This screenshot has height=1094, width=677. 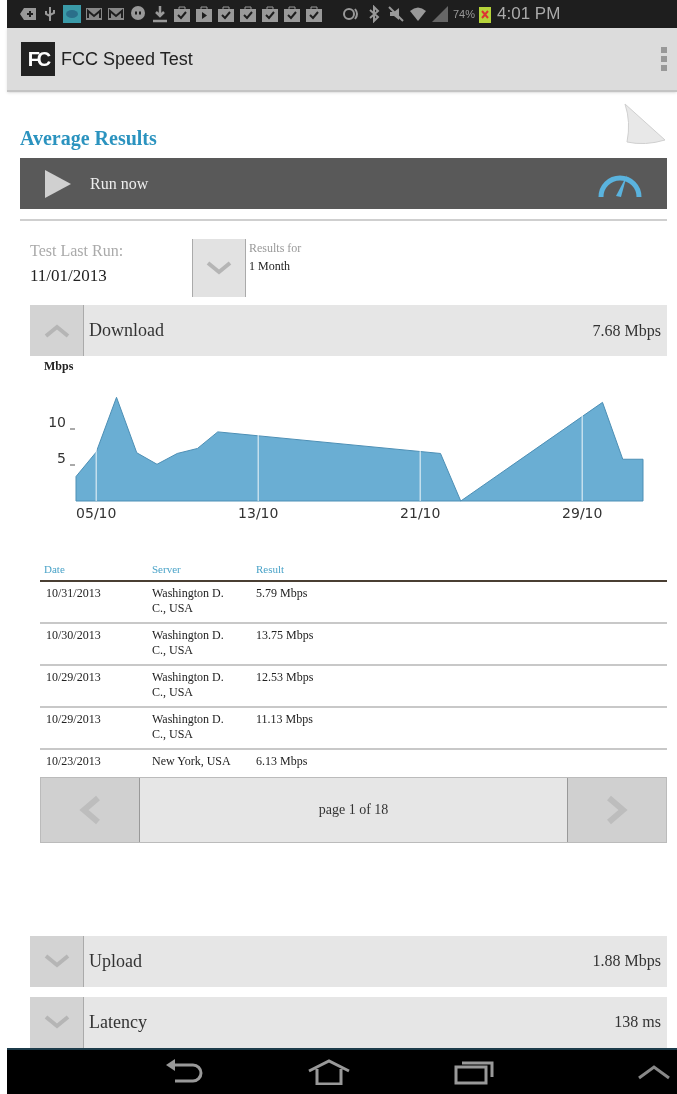 I want to click on nfc-icon, so click(x=352, y=14).